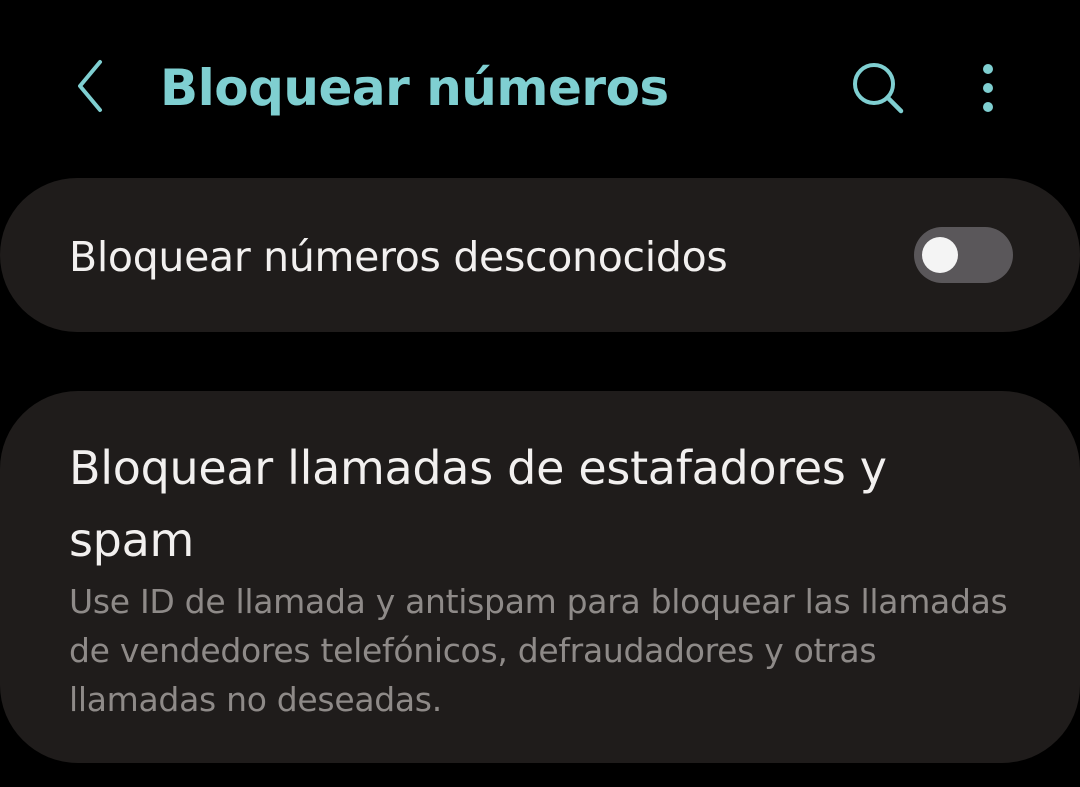 Image resolution: width=1080 pixels, height=787 pixels. I want to click on chevron-left-icon, so click(90, 86).